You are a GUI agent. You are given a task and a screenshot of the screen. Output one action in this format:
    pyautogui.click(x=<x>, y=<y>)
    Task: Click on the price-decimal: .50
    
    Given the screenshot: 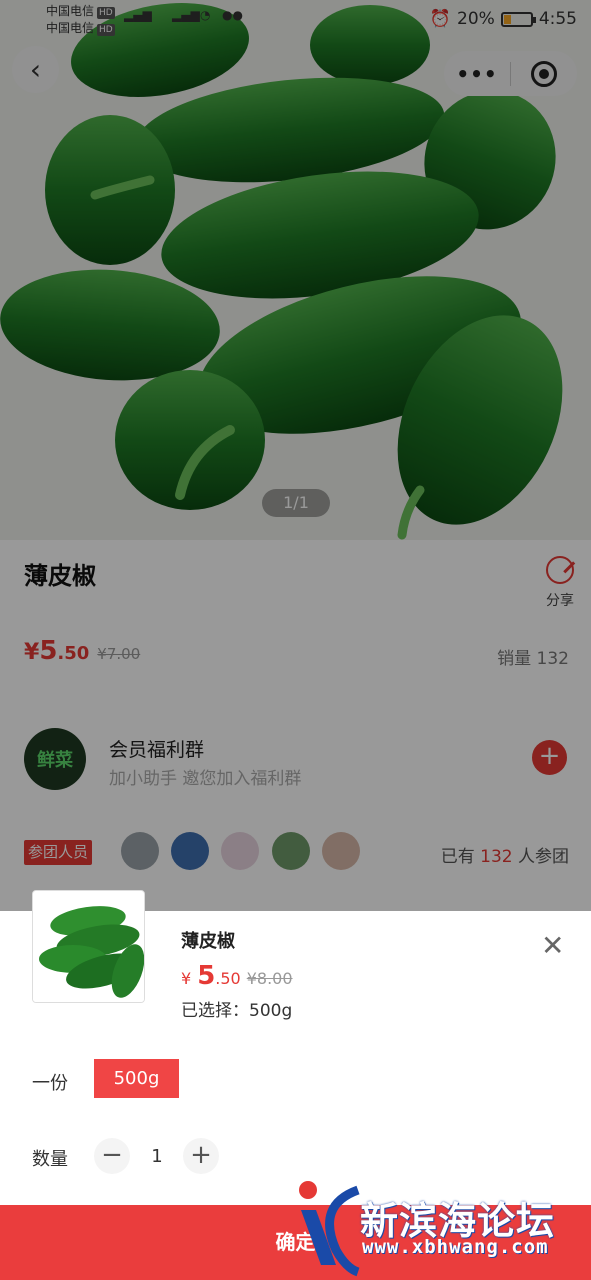 What is the action you would take?
    pyautogui.click(x=228, y=978)
    